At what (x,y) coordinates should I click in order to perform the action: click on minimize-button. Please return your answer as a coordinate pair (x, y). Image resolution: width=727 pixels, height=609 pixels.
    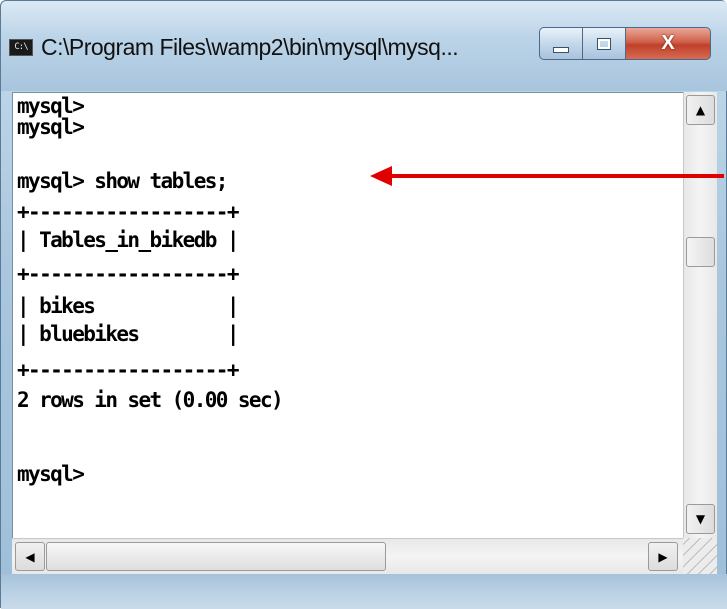
    Looking at the image, I should click on (561, 43).